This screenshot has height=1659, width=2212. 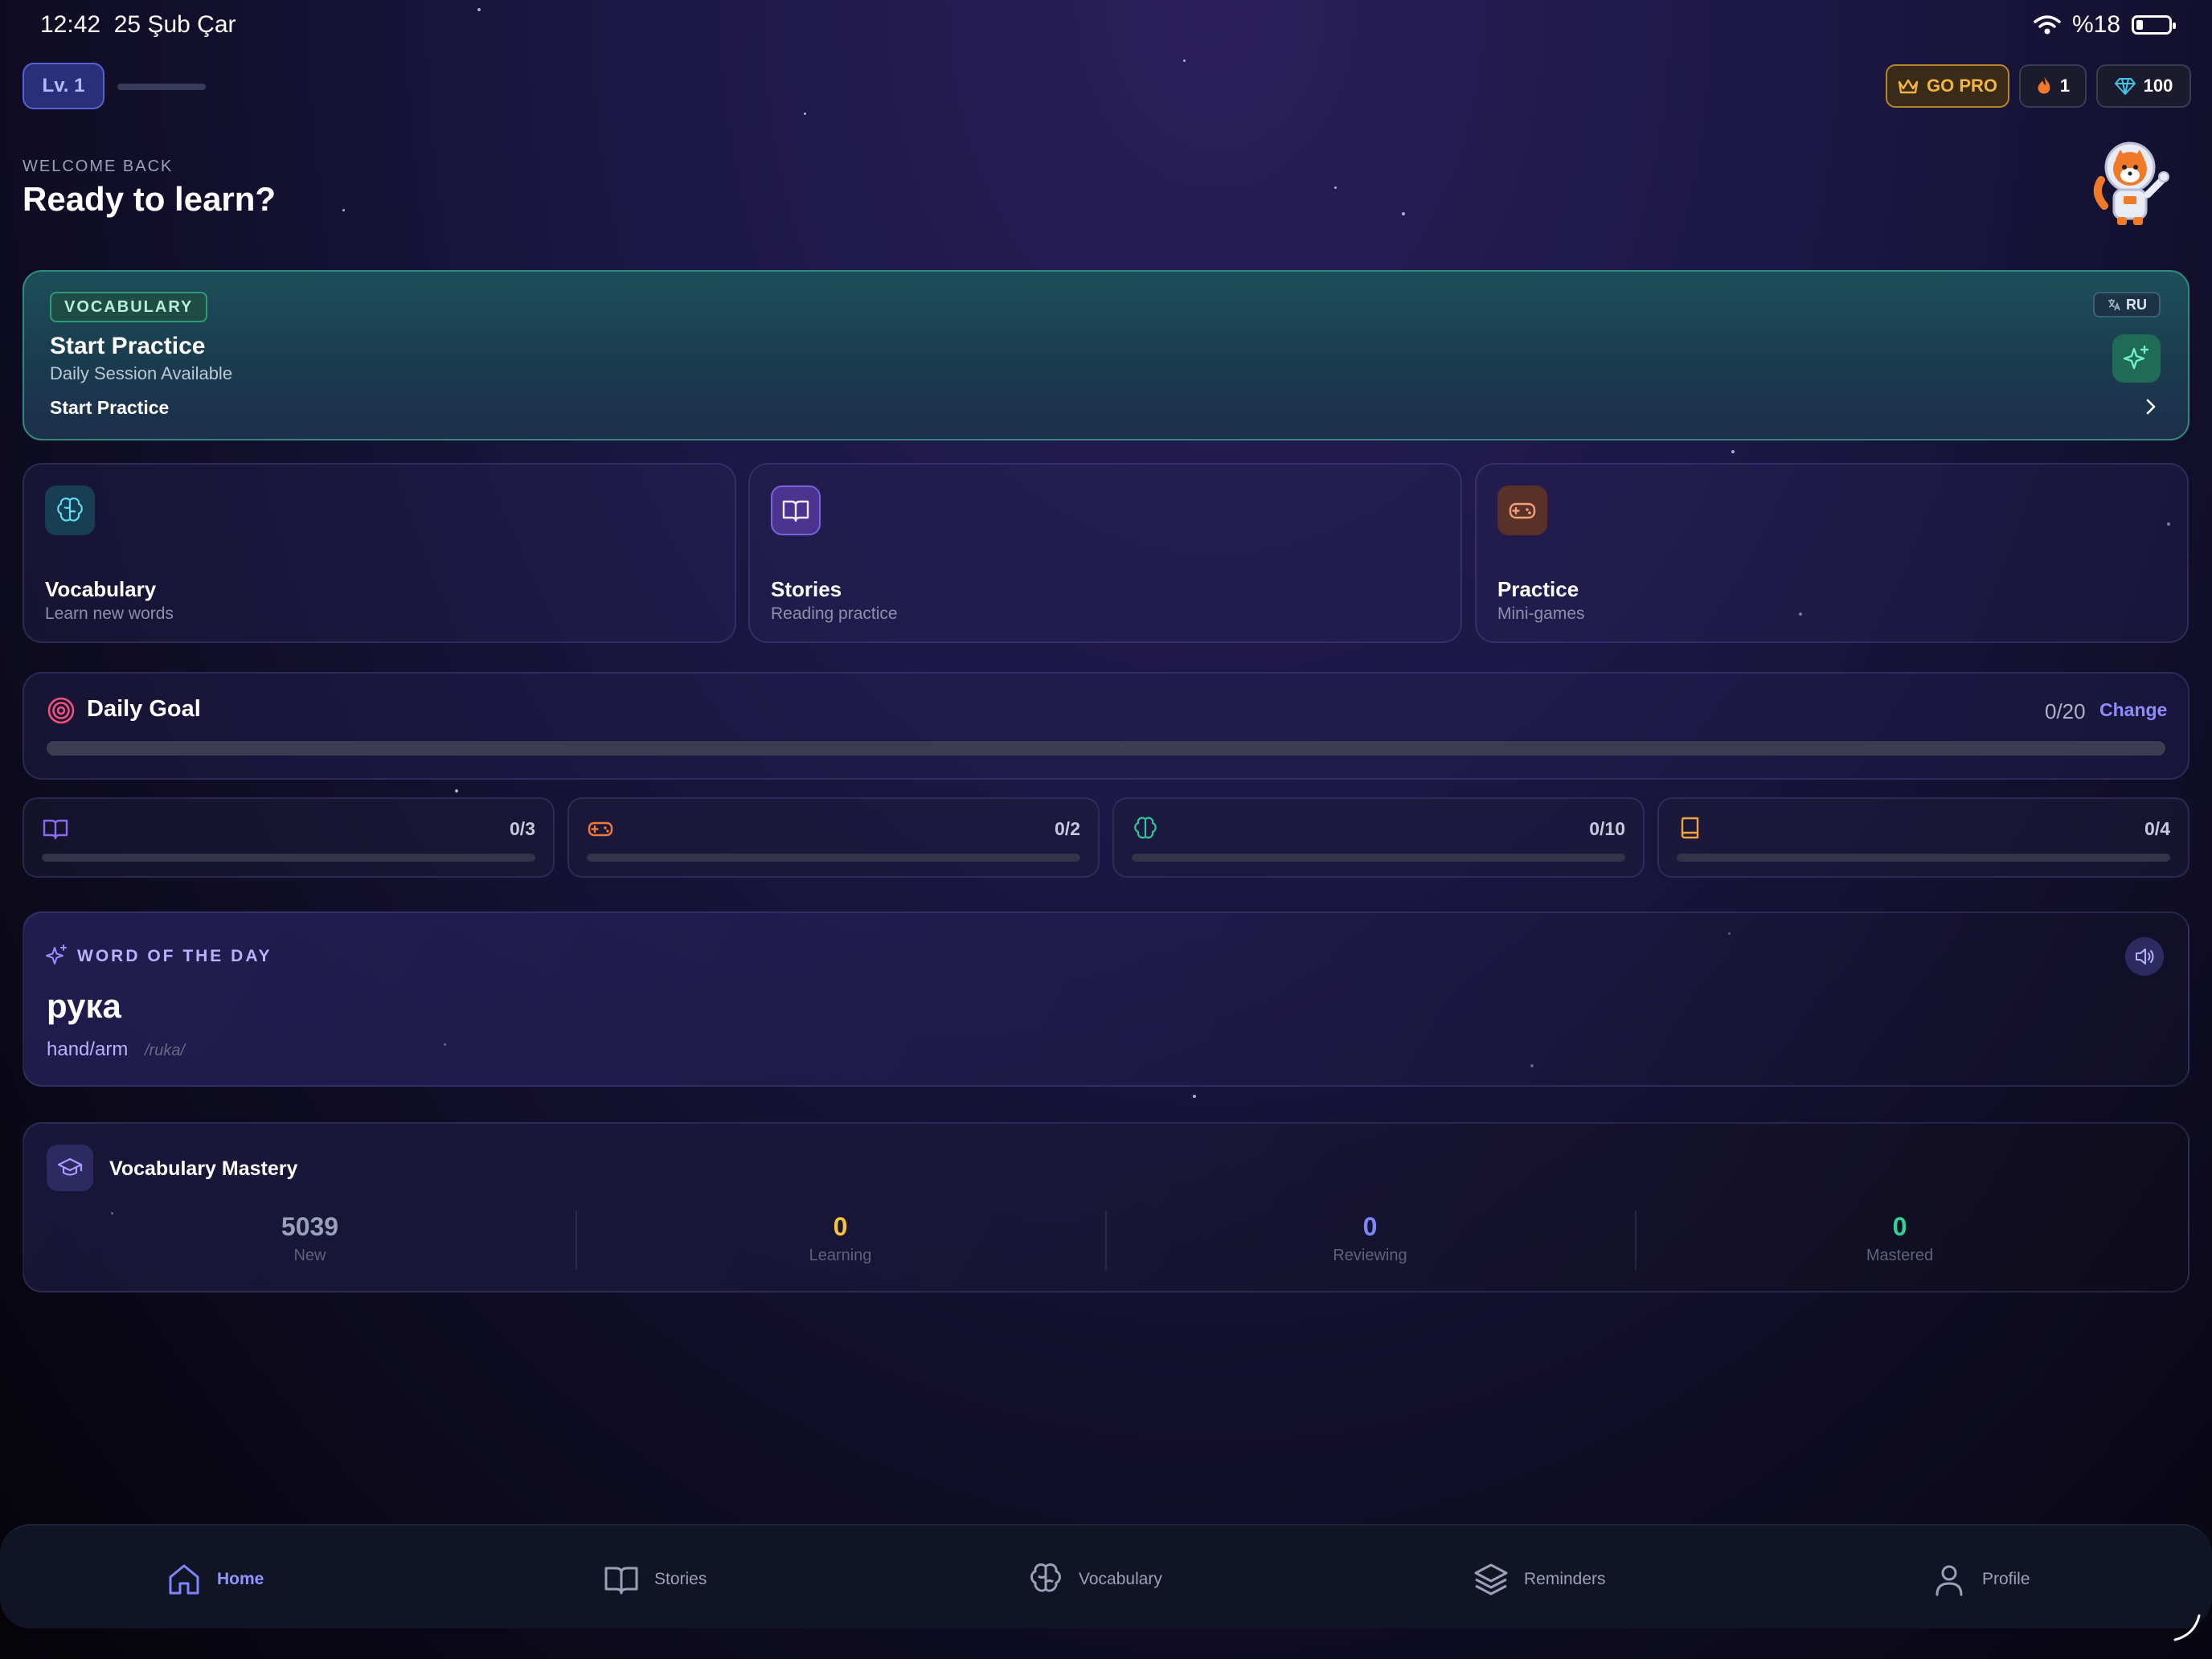 I want to click on battery-icon, so click(x=2154, y=25).